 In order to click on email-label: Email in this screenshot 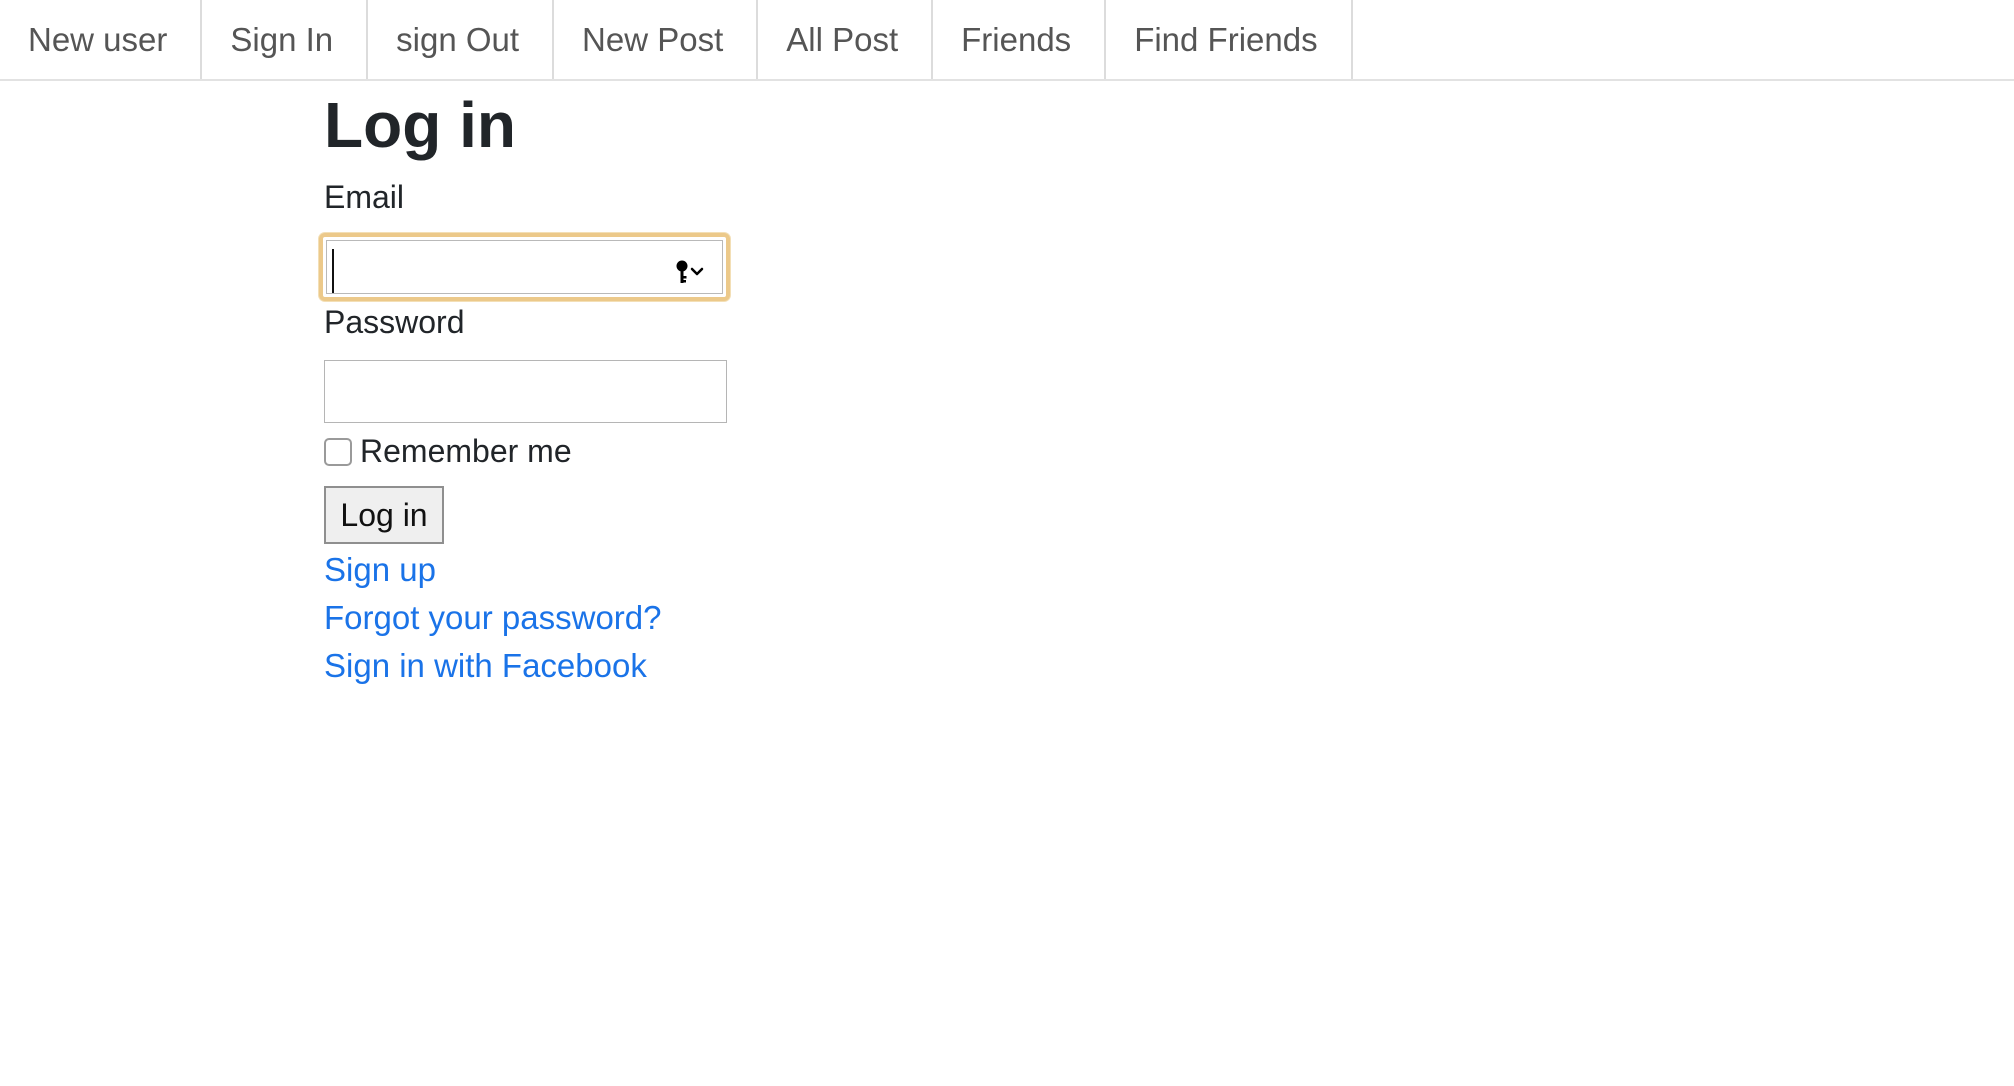, I will do `click(364, 197)`.